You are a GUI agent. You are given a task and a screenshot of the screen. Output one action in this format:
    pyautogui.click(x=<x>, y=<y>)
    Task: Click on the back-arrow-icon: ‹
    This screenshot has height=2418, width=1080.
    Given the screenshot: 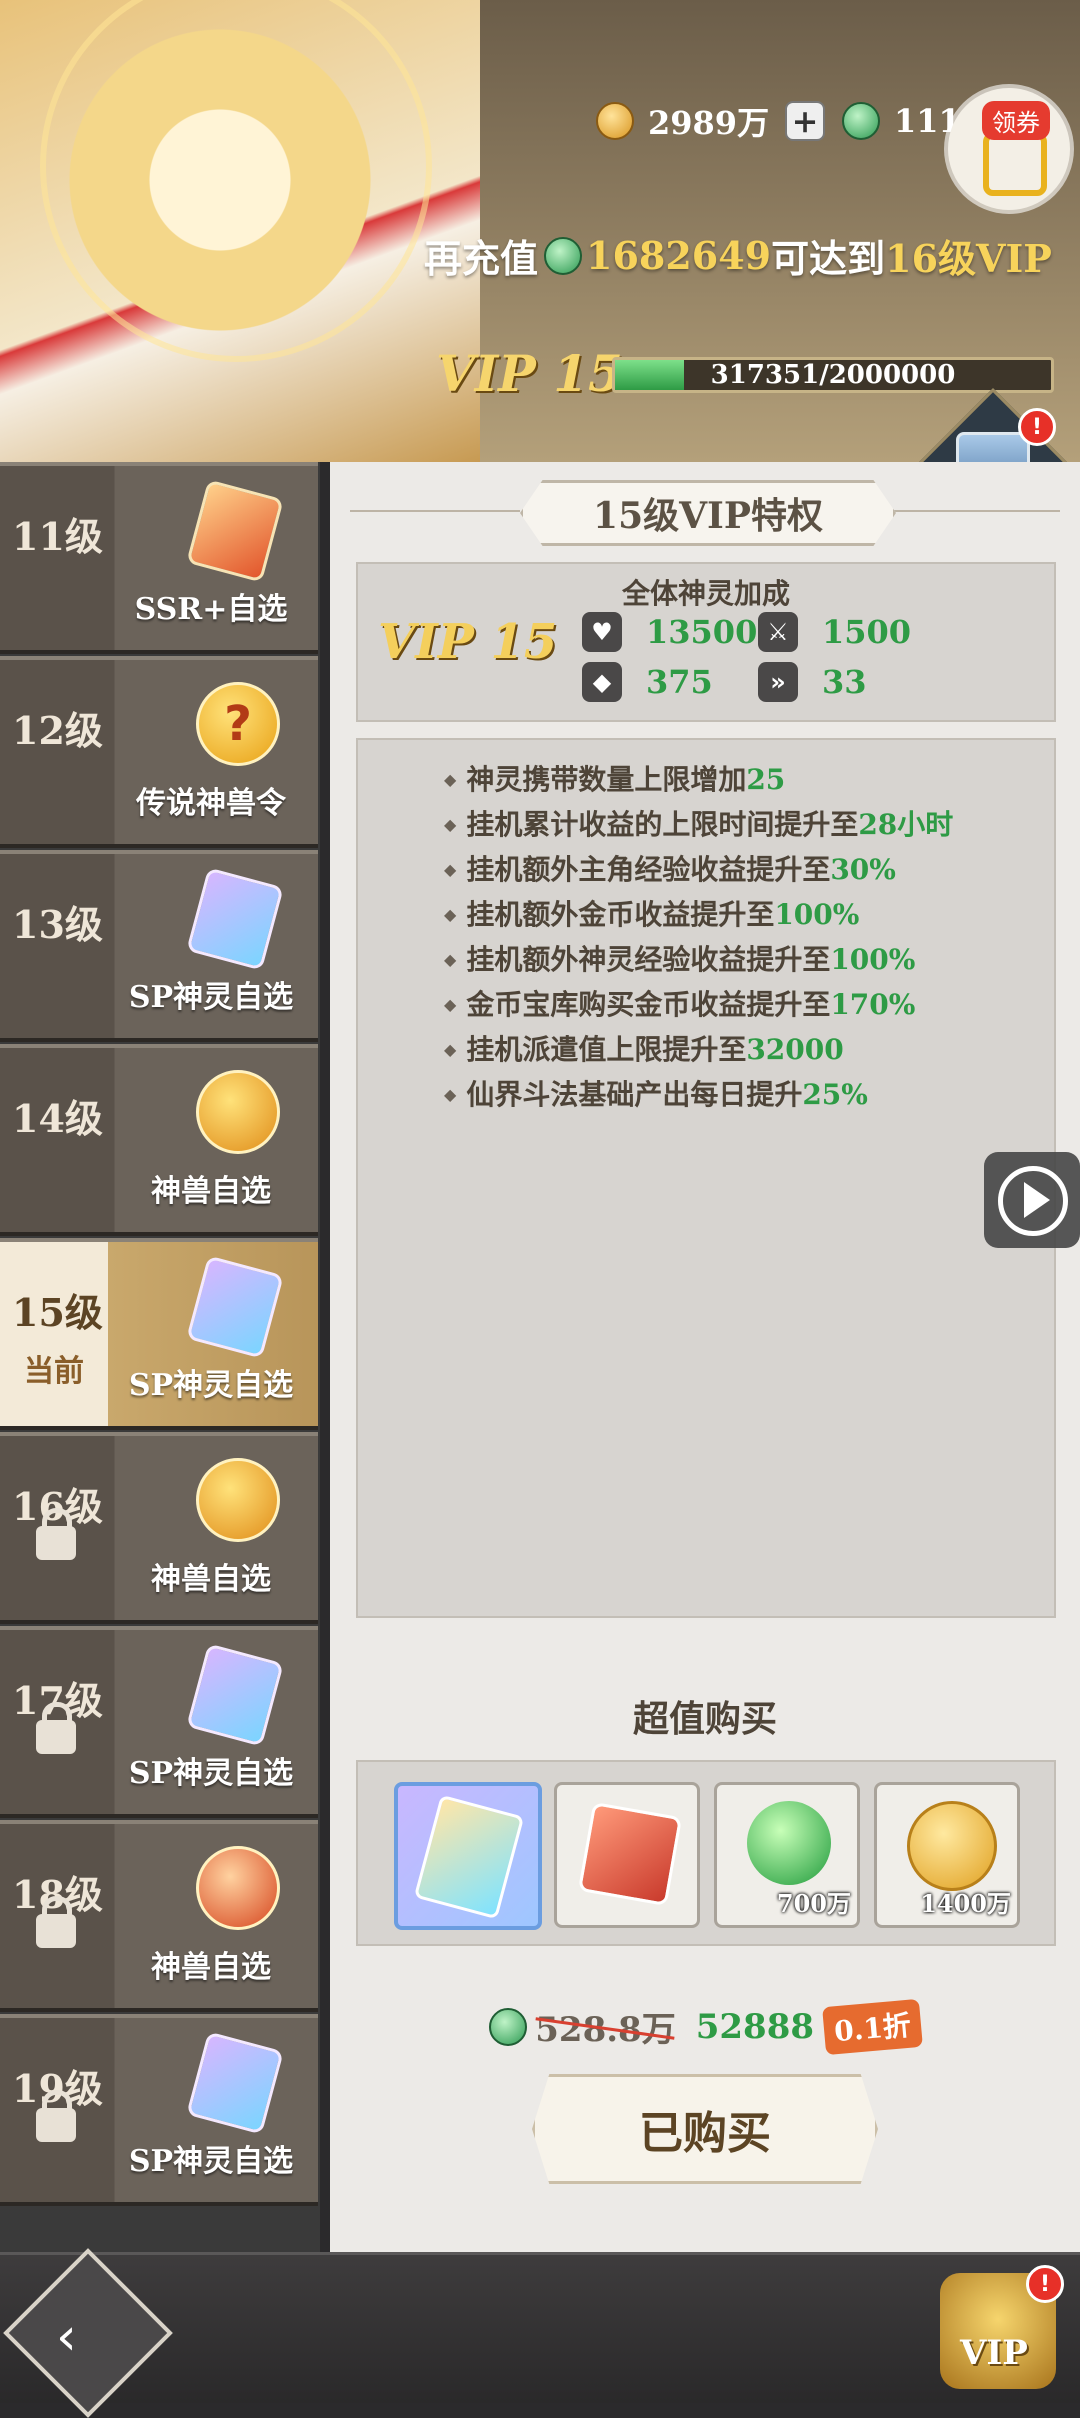 What is the action you would take?
    pyautogui.click(x=66, y=2337)
    